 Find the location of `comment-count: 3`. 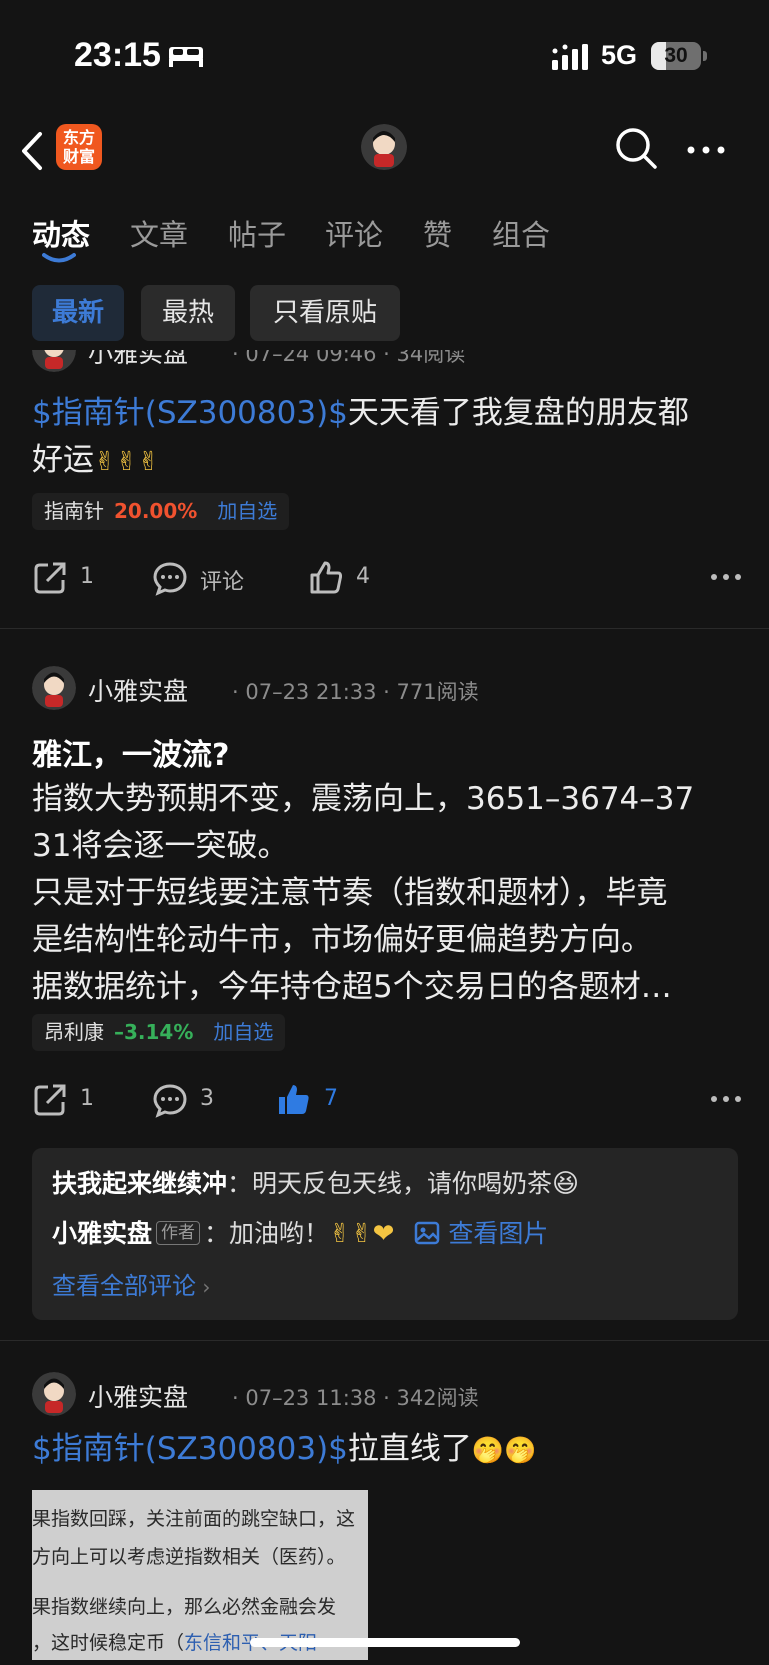

comment-count: 3 is located at coordinates (207, 1098).